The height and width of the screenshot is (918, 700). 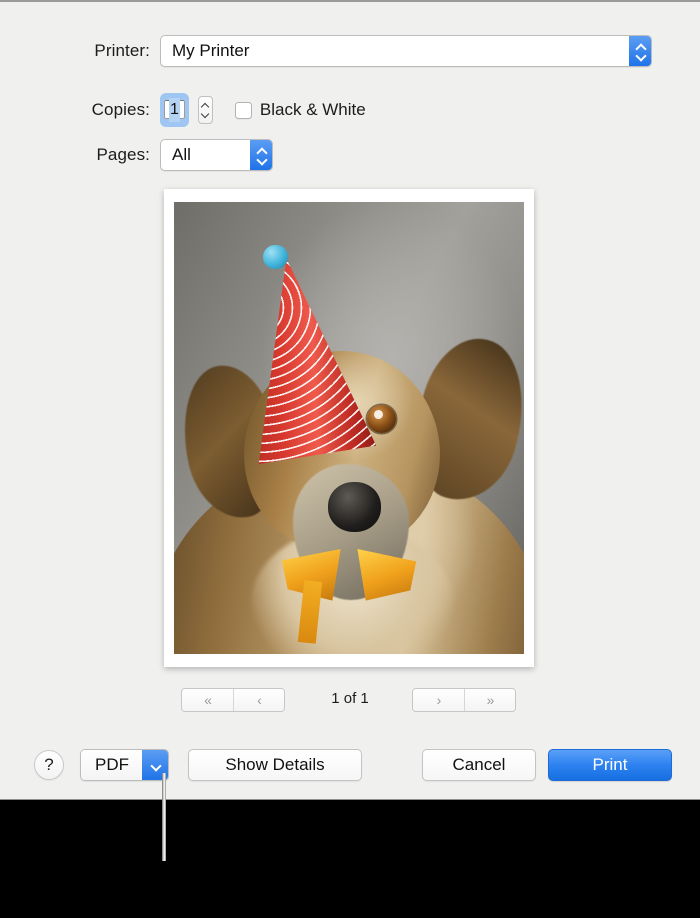 I want to click on page-nav-left-group: « ‹, so click(x=233, y=700).